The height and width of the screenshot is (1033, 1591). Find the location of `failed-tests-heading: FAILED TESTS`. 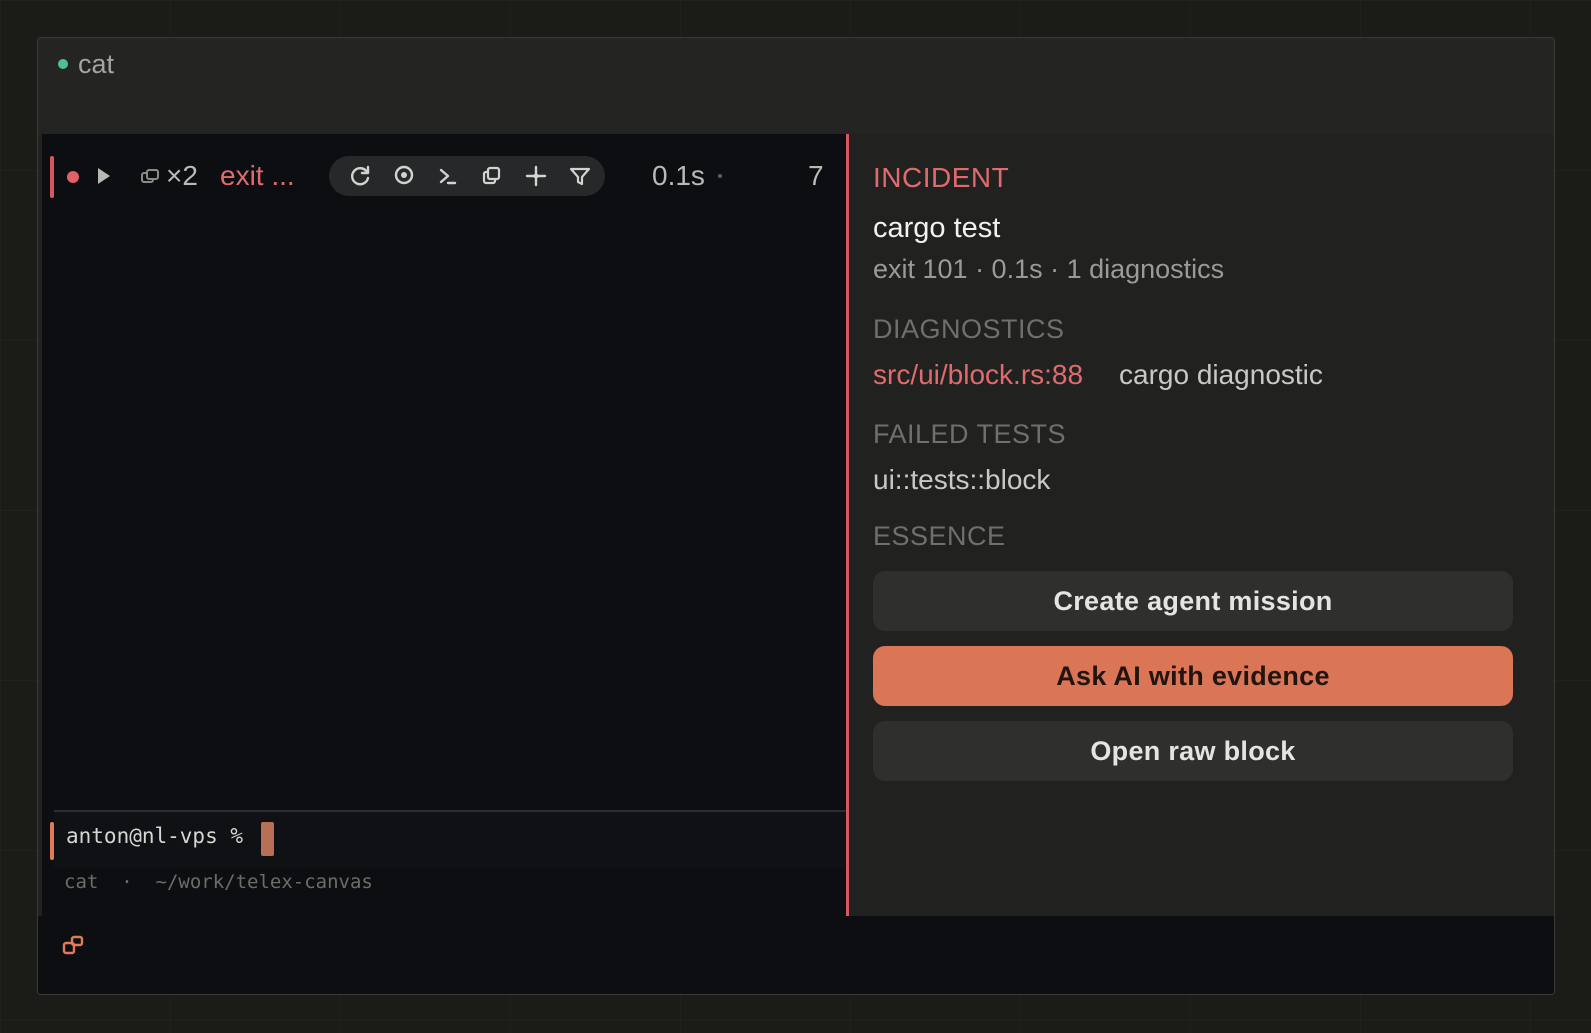

failed-tests-heading: FAILED TESTS is located at coordinates (970, 434).